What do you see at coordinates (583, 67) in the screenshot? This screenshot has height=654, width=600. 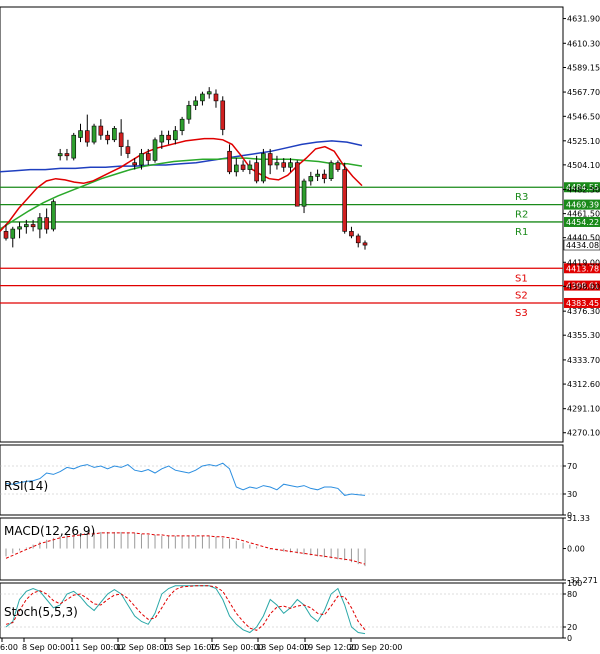 I see `y-tick-label: 4589.15` at bounding box center [583, 67].